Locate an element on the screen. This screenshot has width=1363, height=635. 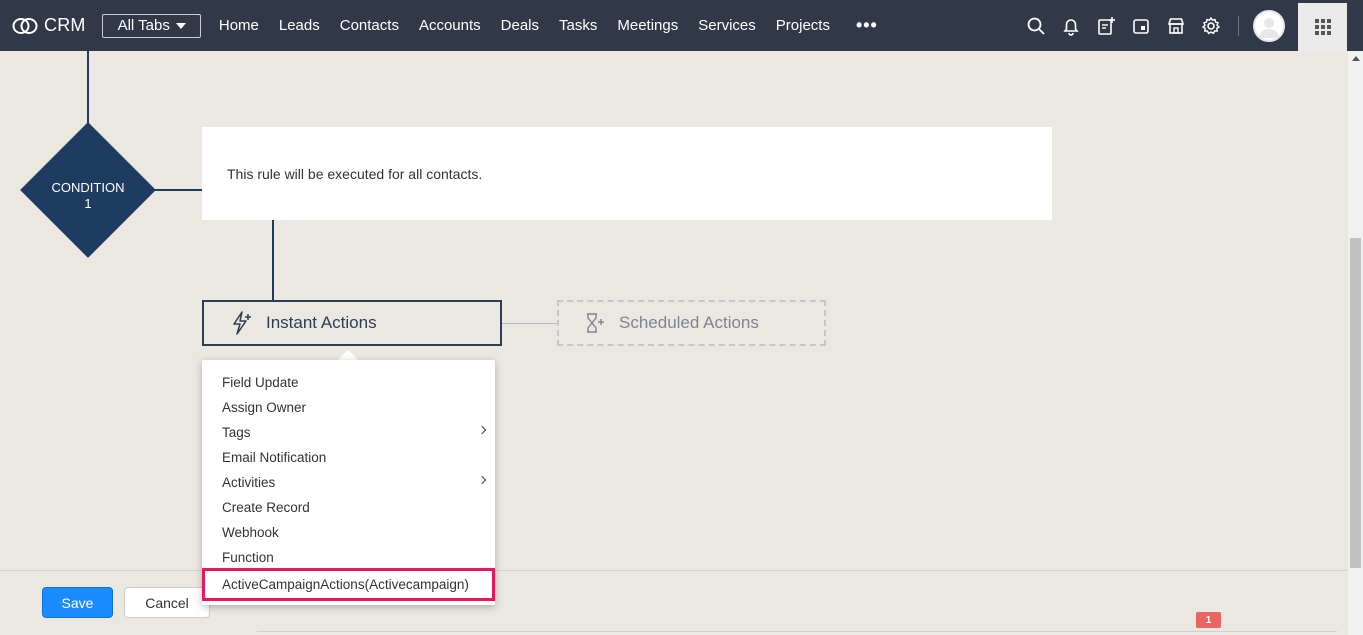
menu-item-activities: Activities is located at coordinates (348, 482).